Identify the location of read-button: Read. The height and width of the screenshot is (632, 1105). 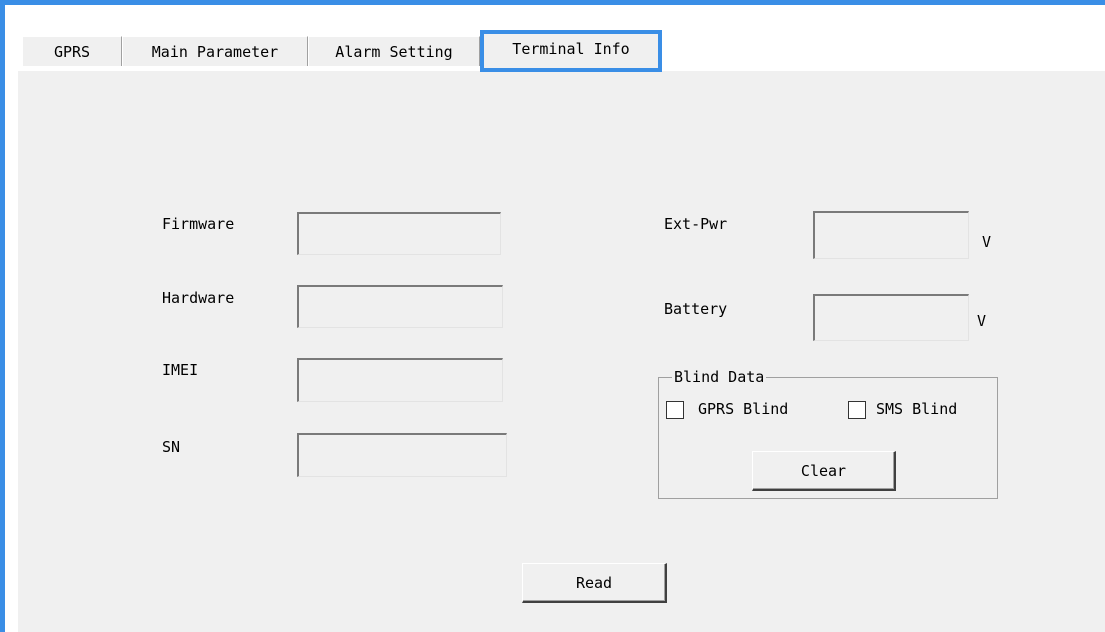
(594, 583).